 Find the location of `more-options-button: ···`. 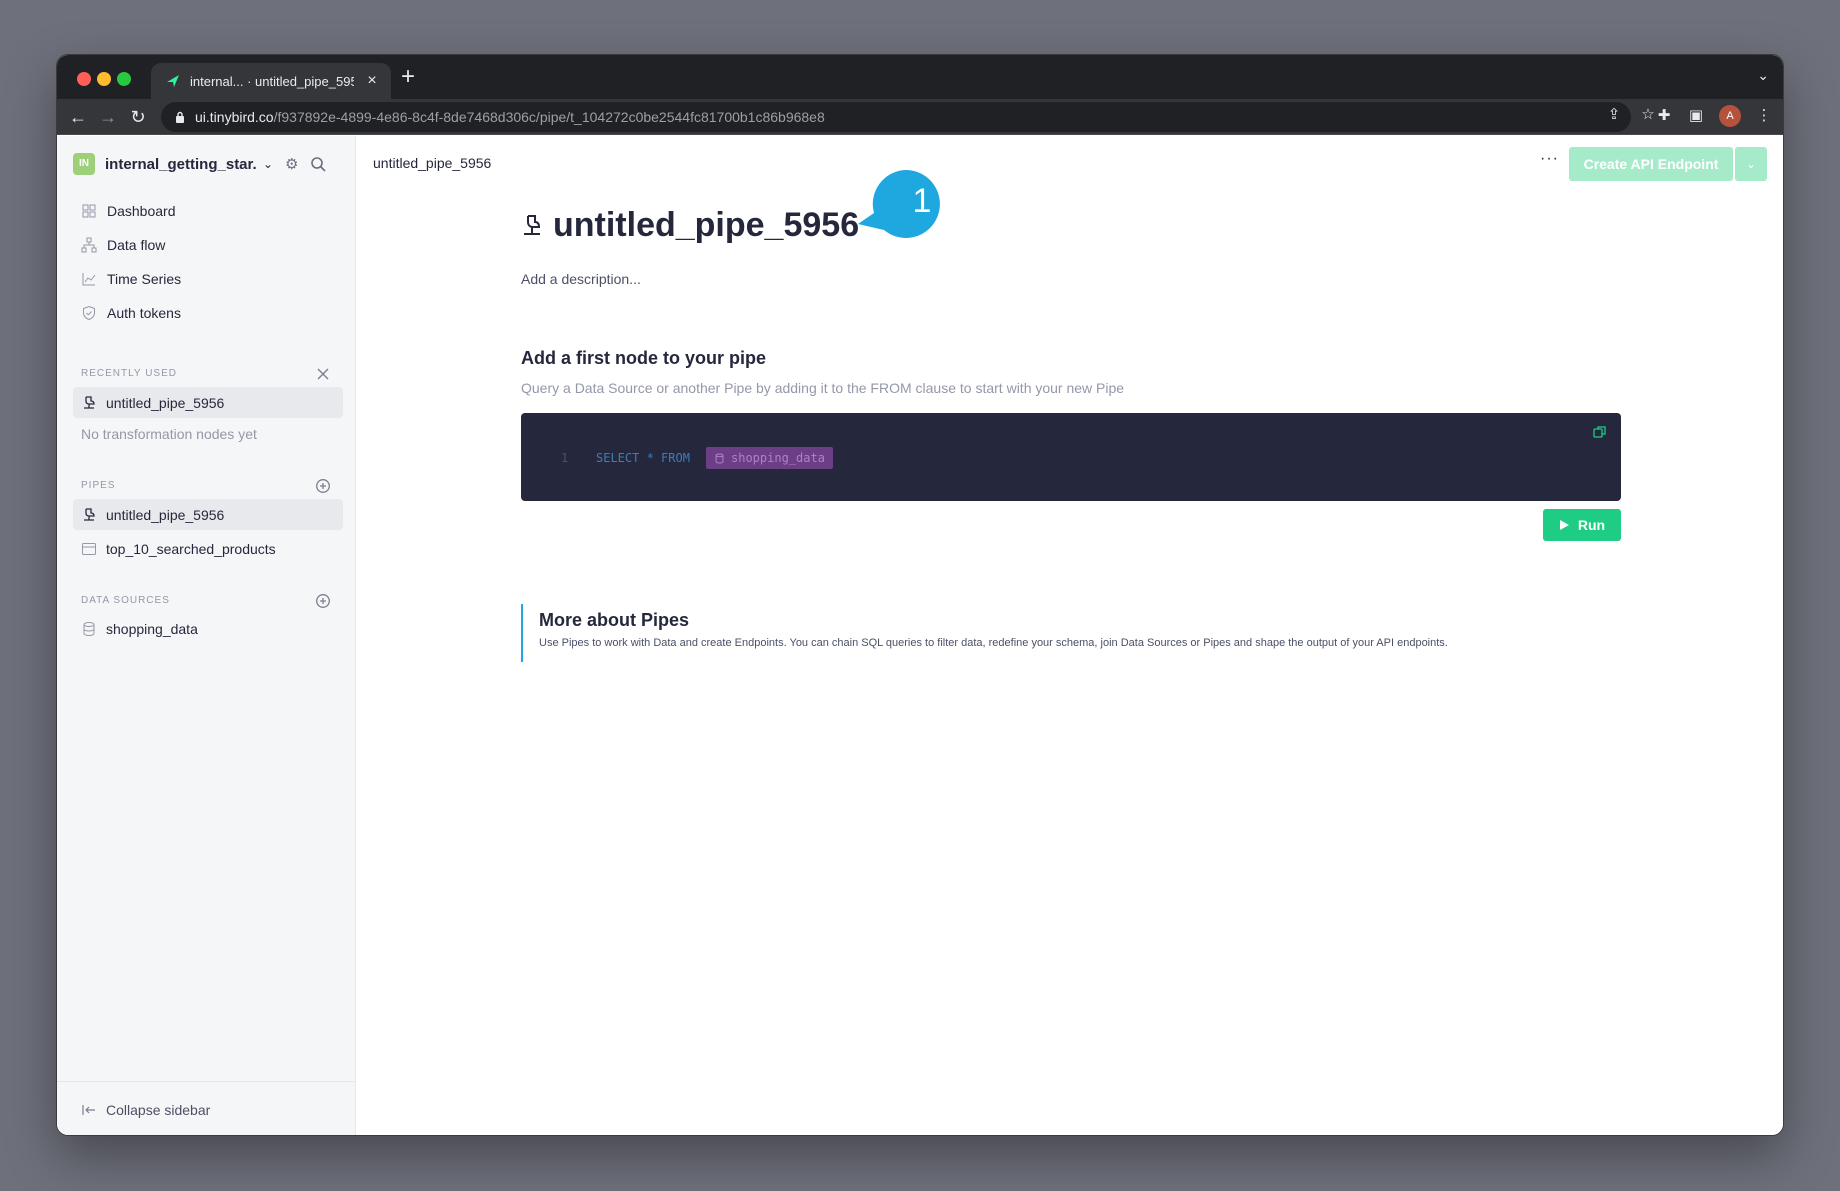

more-options-button: ··· is located at coordinates (1549, 159).